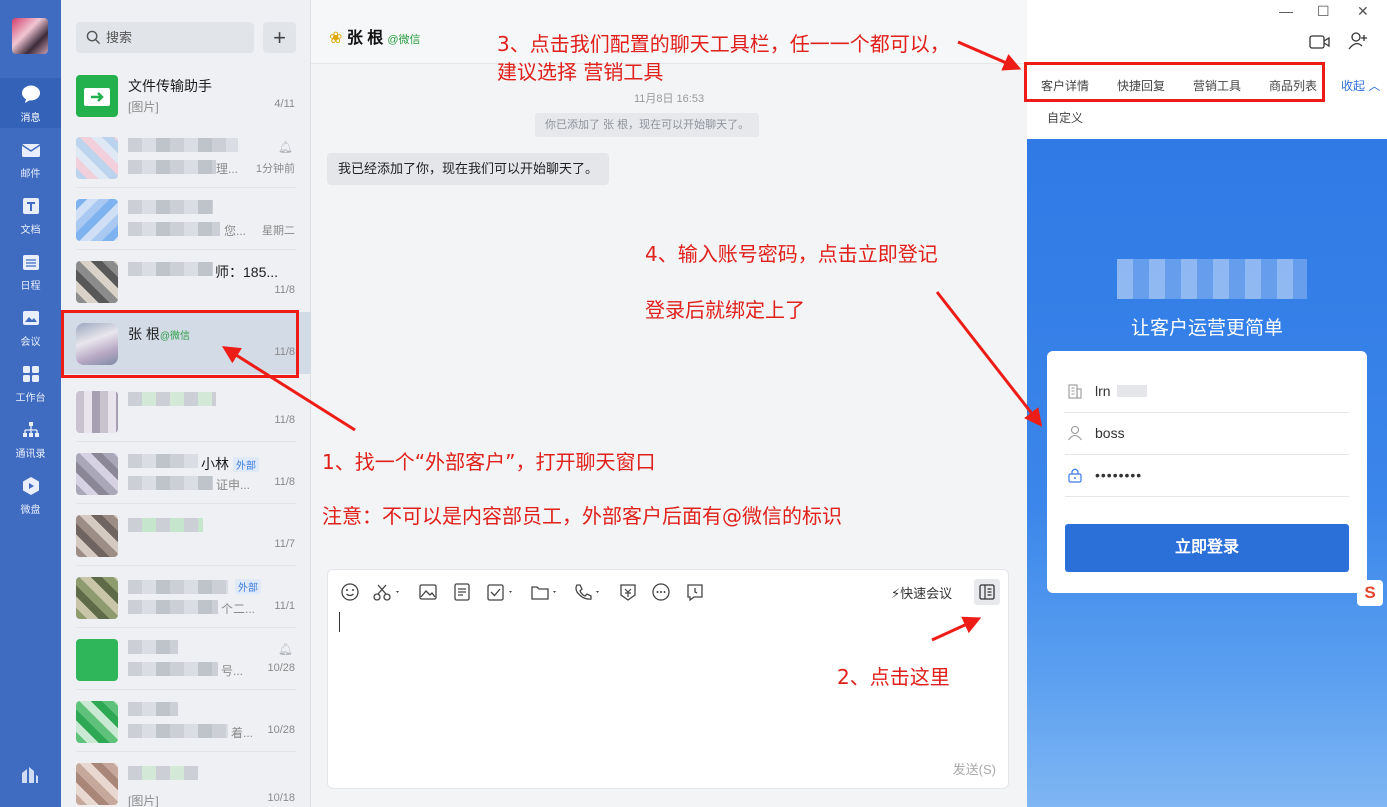  I want to click on nav-label: 微盘, so click(30, 510).